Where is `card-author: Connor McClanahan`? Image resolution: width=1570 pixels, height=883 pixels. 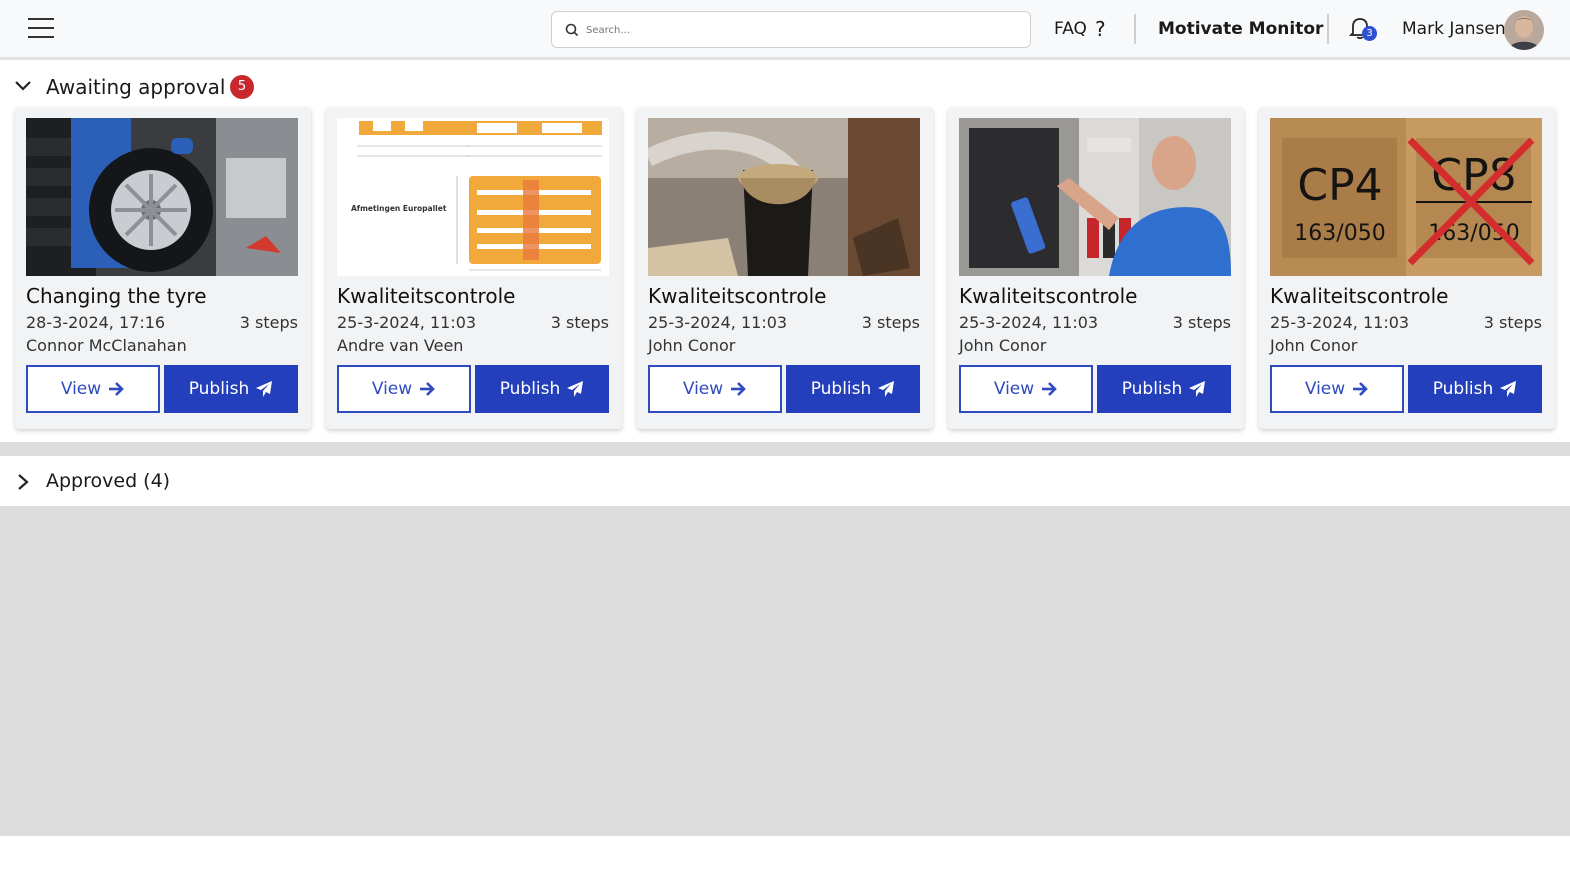 card-author: Connor McClanahan is located at coordinates (106, 345).